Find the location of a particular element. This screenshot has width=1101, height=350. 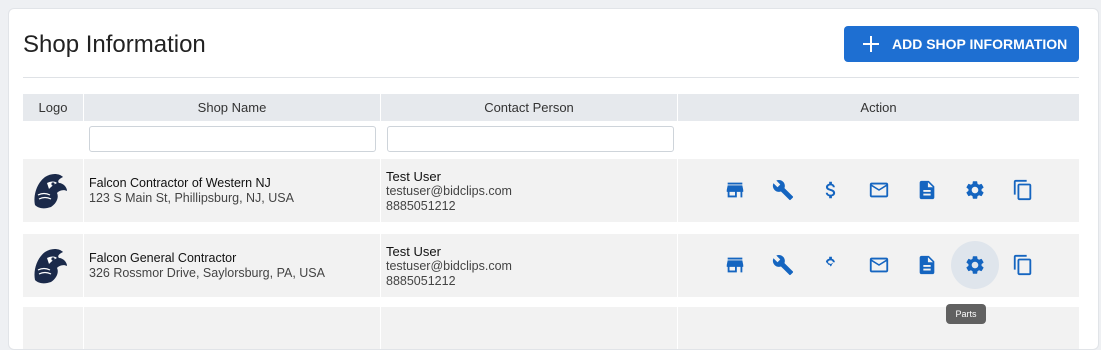

header-shop-name: Shop Name is located at coordinates (232, 107).